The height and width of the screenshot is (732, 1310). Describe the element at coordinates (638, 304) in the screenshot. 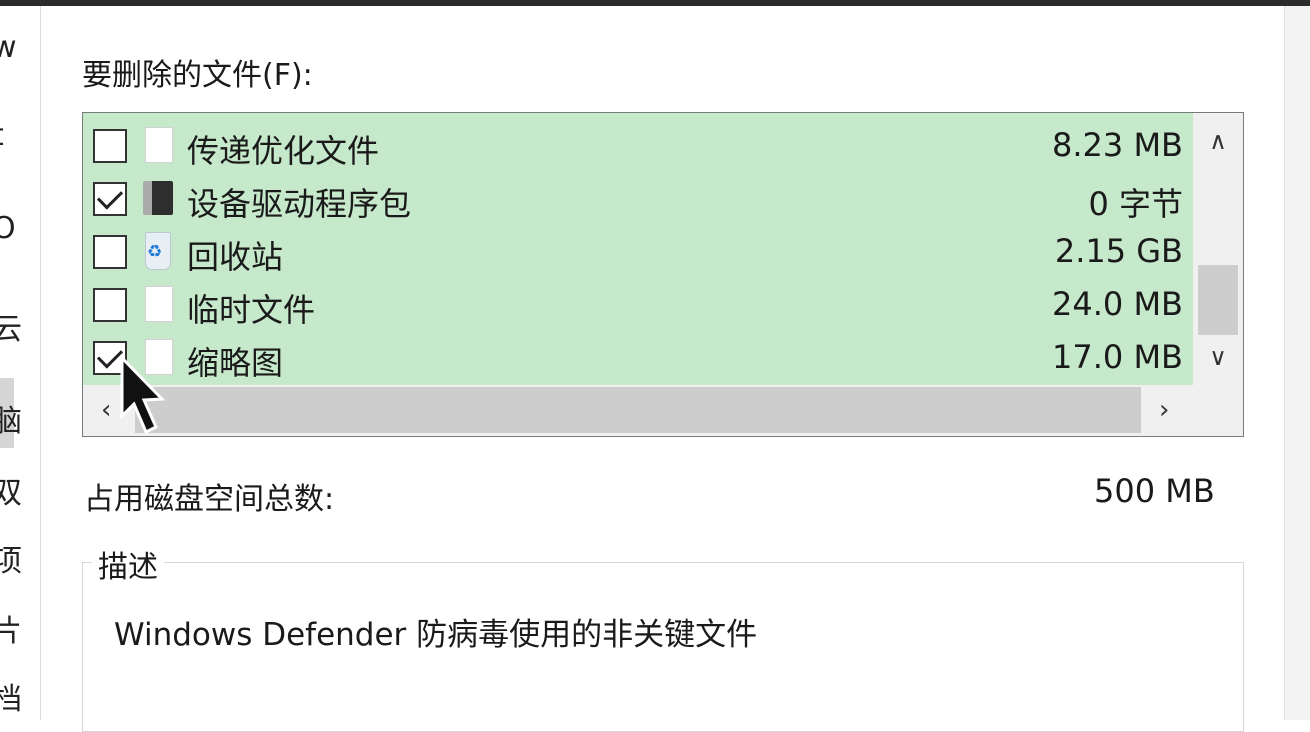

I see `file-item-temporary-files: 临时文件 24.0 MB` at that location.